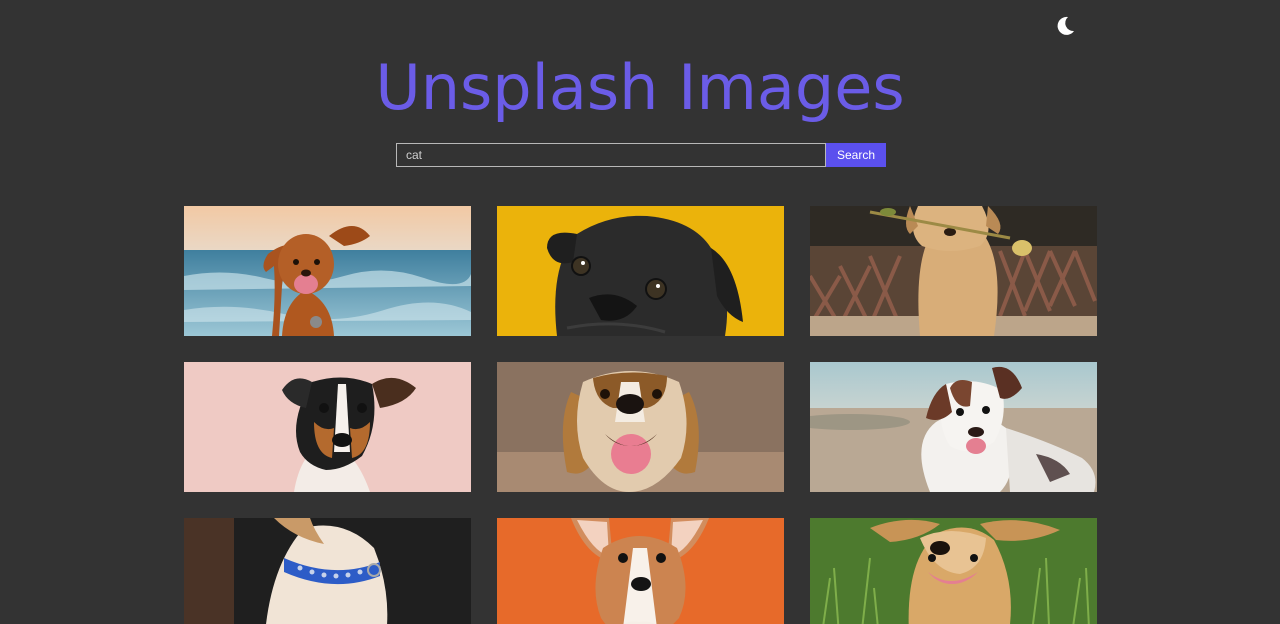  What do you see at coordinates (640, 87) in the screenshot?
I see `page-title: Unsplash Images` at bounding box center [640, 87].